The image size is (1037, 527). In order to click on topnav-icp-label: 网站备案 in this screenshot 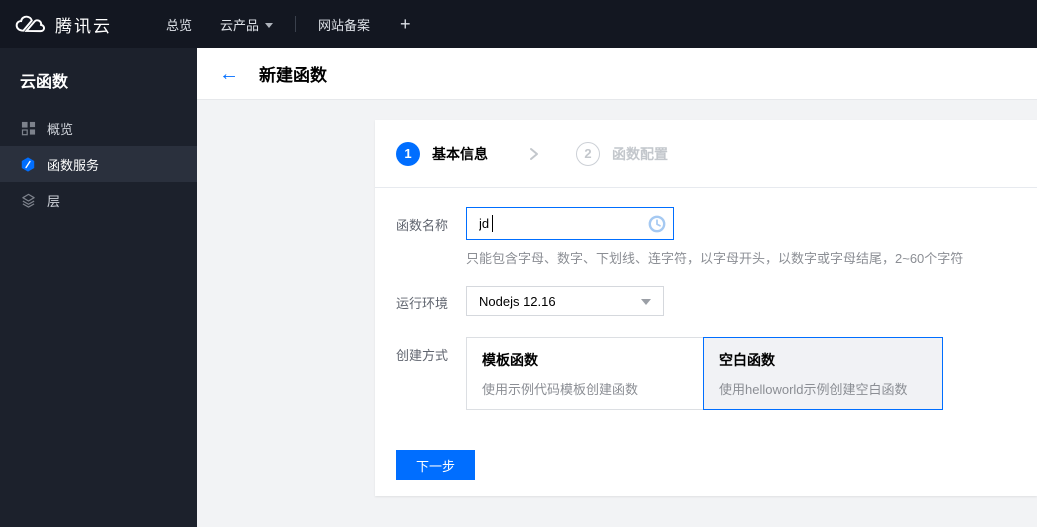, I will do `click(344, 25)`.